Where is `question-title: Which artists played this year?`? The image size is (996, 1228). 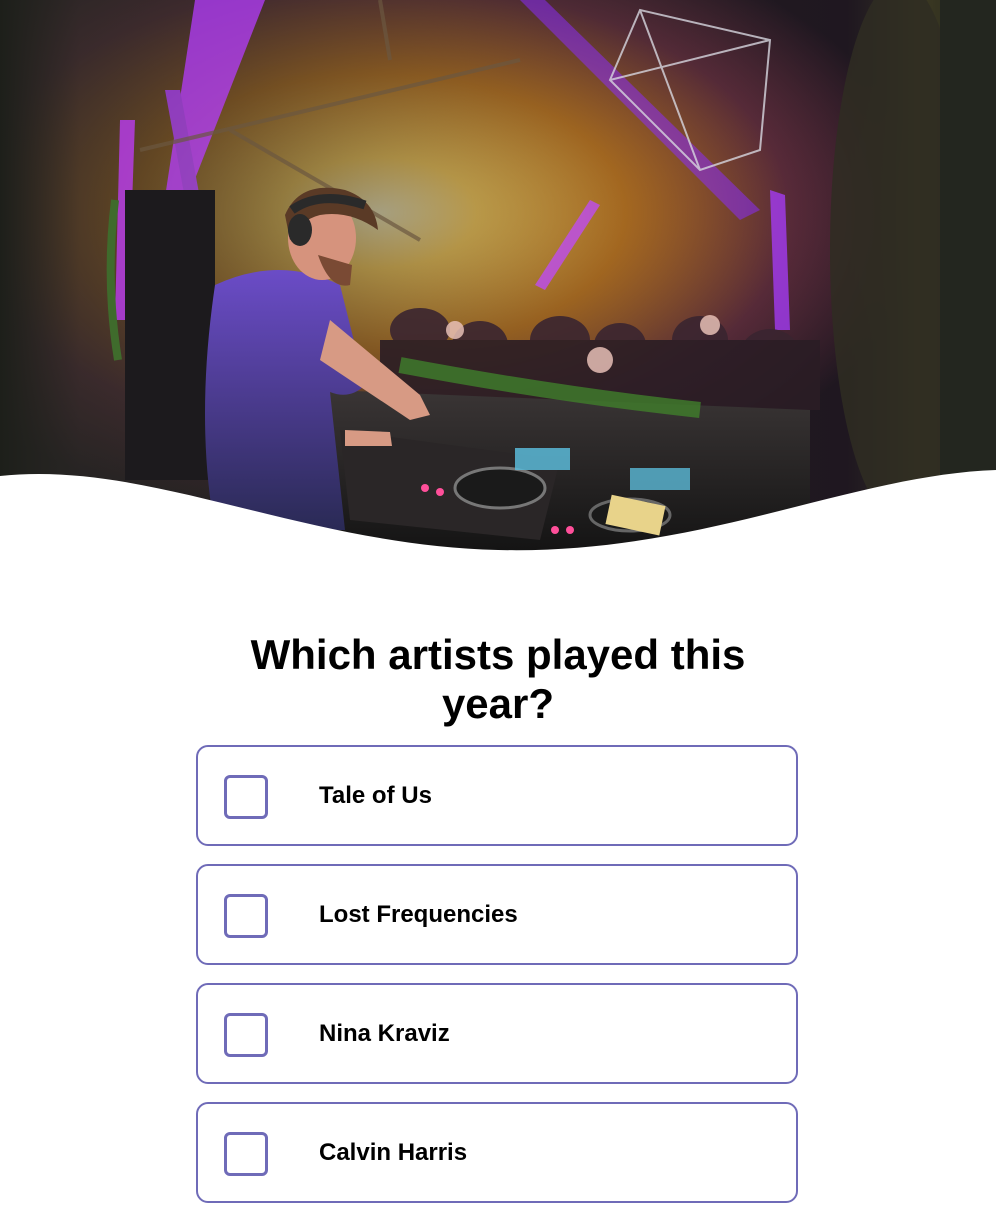 question-title: Which artists played this year? is located at coordinates (498, 679).